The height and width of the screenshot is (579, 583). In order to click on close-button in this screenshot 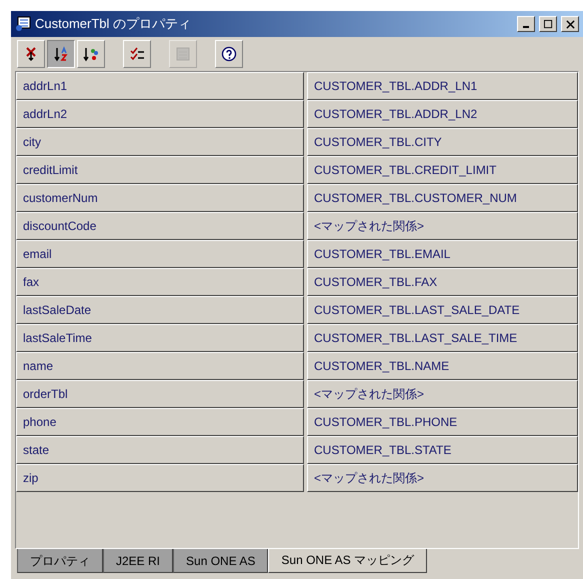, I will do `click(570, 24)`.